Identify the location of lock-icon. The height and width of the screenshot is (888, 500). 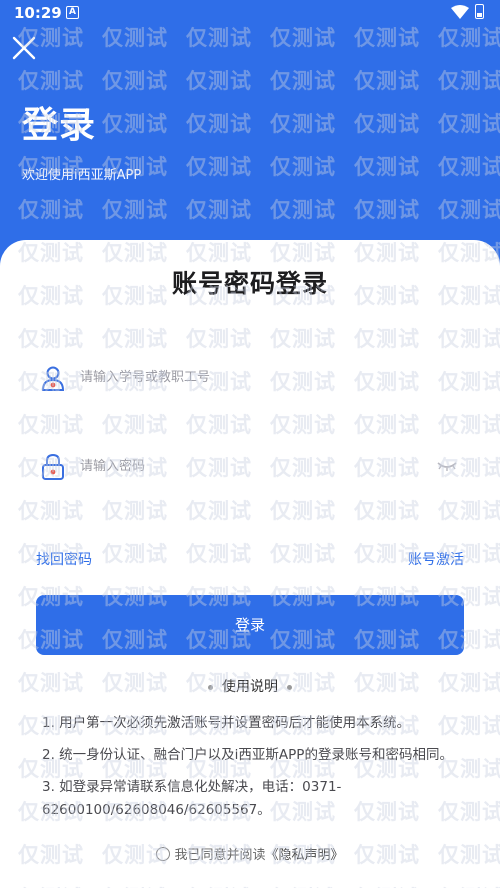
(53, 466).